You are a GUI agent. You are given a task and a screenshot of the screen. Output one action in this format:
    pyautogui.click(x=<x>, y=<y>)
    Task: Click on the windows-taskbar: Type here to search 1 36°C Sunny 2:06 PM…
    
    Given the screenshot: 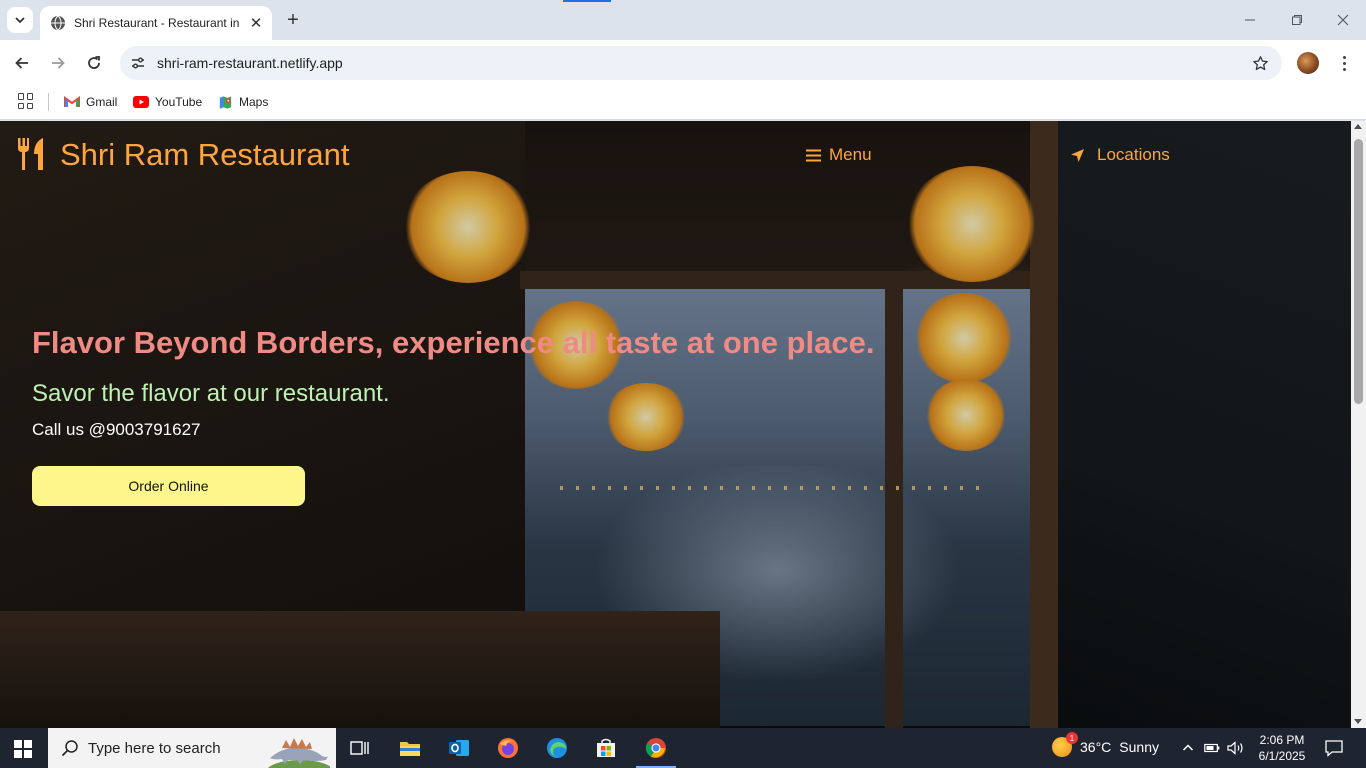 What is the action you would take?
    pyautogui.click(x=683, y=748)
    